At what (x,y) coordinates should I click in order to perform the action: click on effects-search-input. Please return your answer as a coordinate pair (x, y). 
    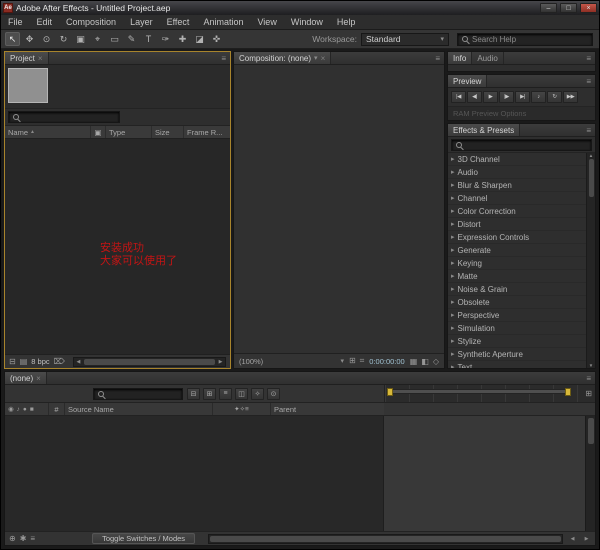
    Looking at the image, I should click on (528, 144).